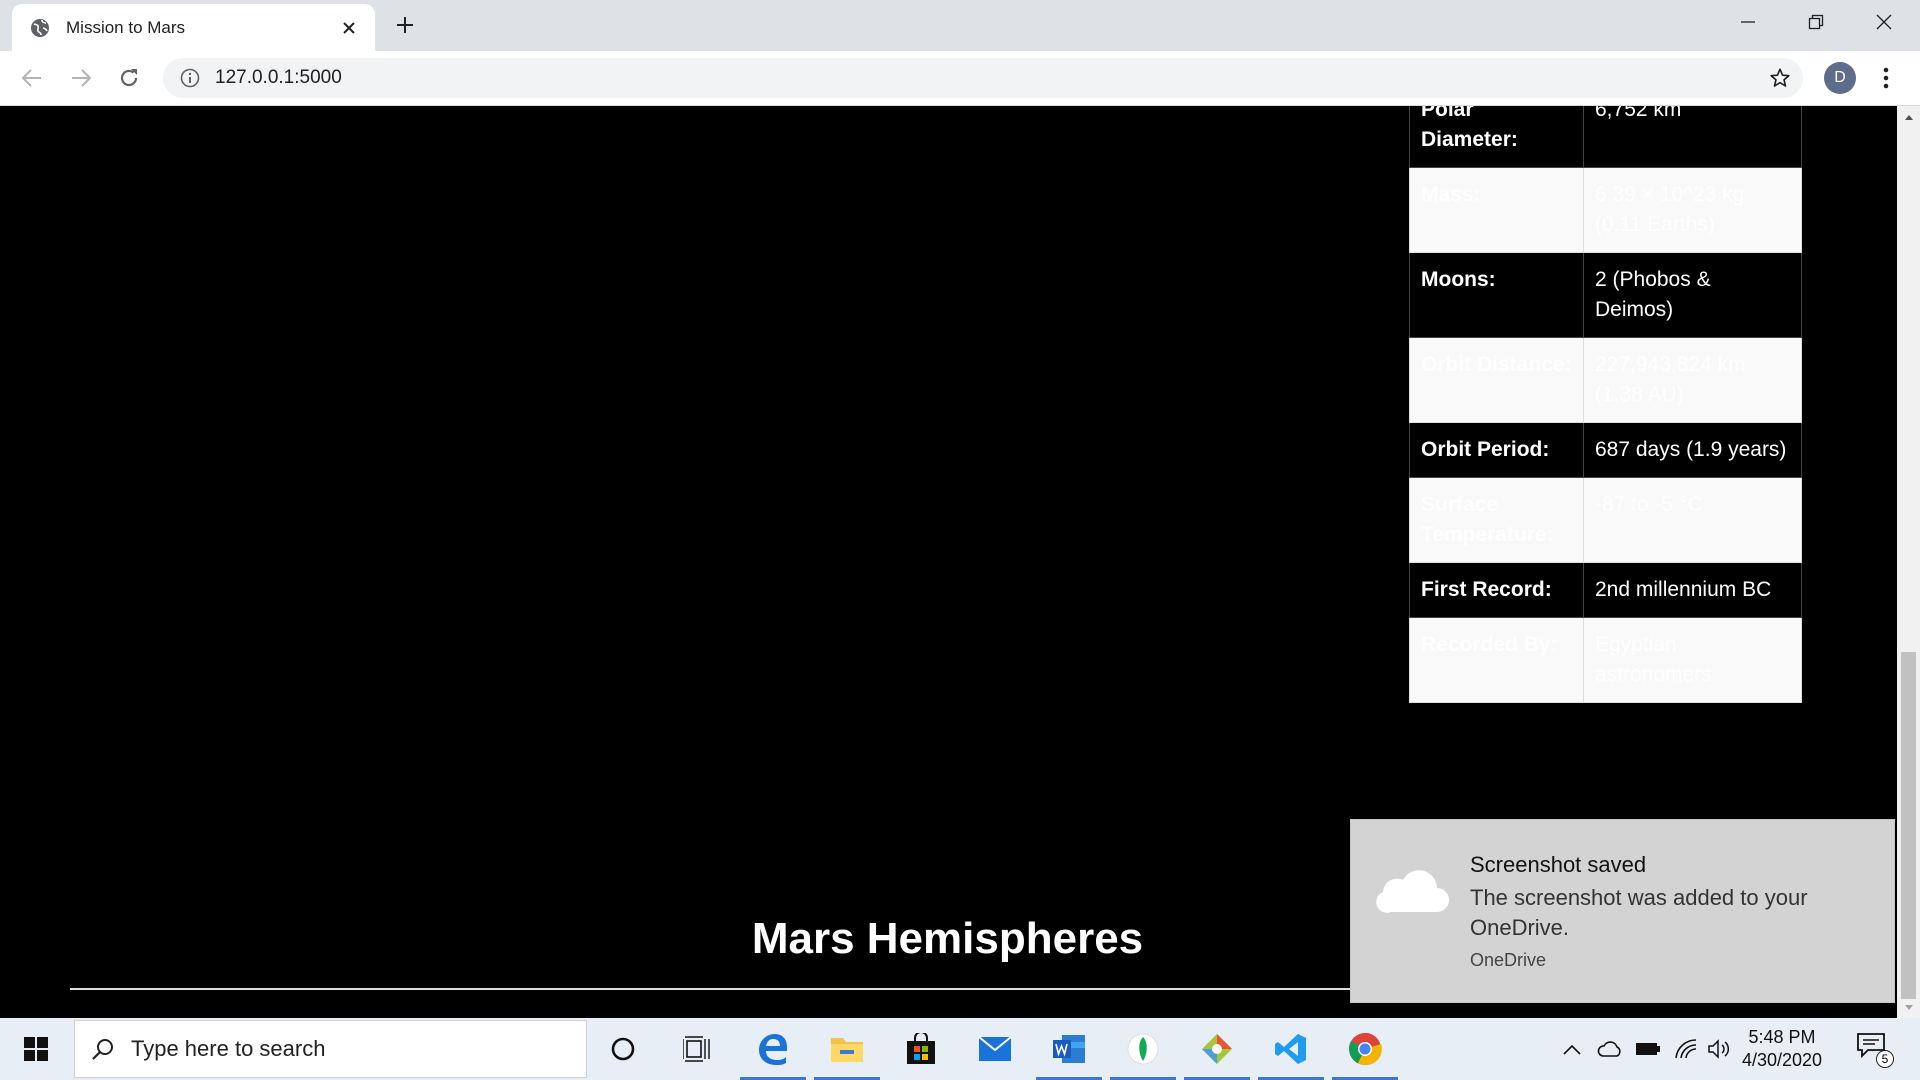 Image resolution: width=1920 pixels, height=1080 pixels. Describe the element at coordinates (1558, 864) in the screenshot. I see `toast-title: Screenshot saved` at that location.